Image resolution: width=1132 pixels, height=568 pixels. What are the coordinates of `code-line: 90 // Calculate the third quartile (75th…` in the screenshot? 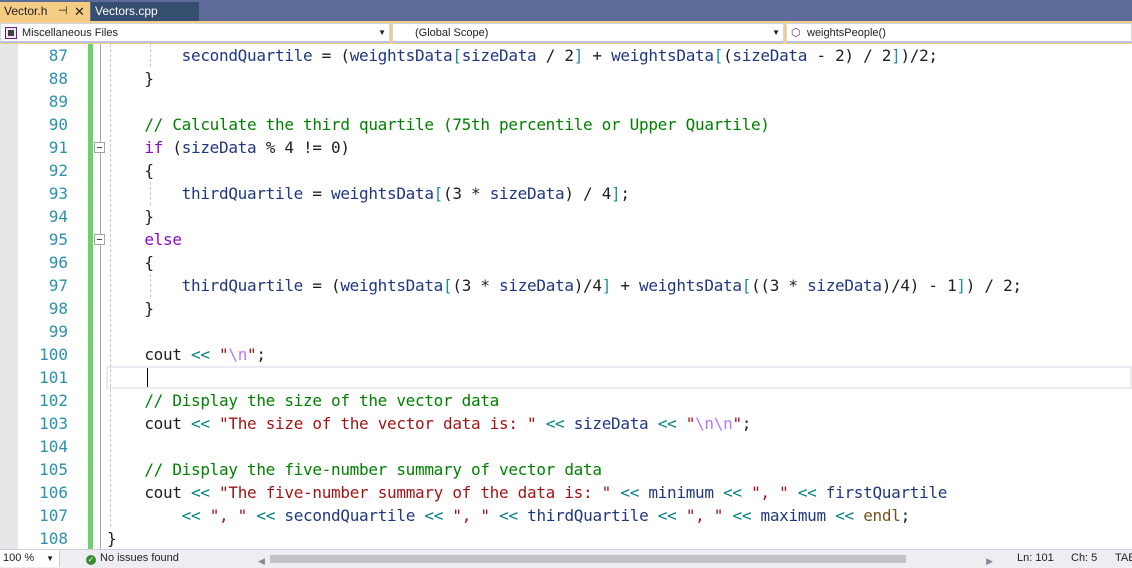 It's located at (566, 124).